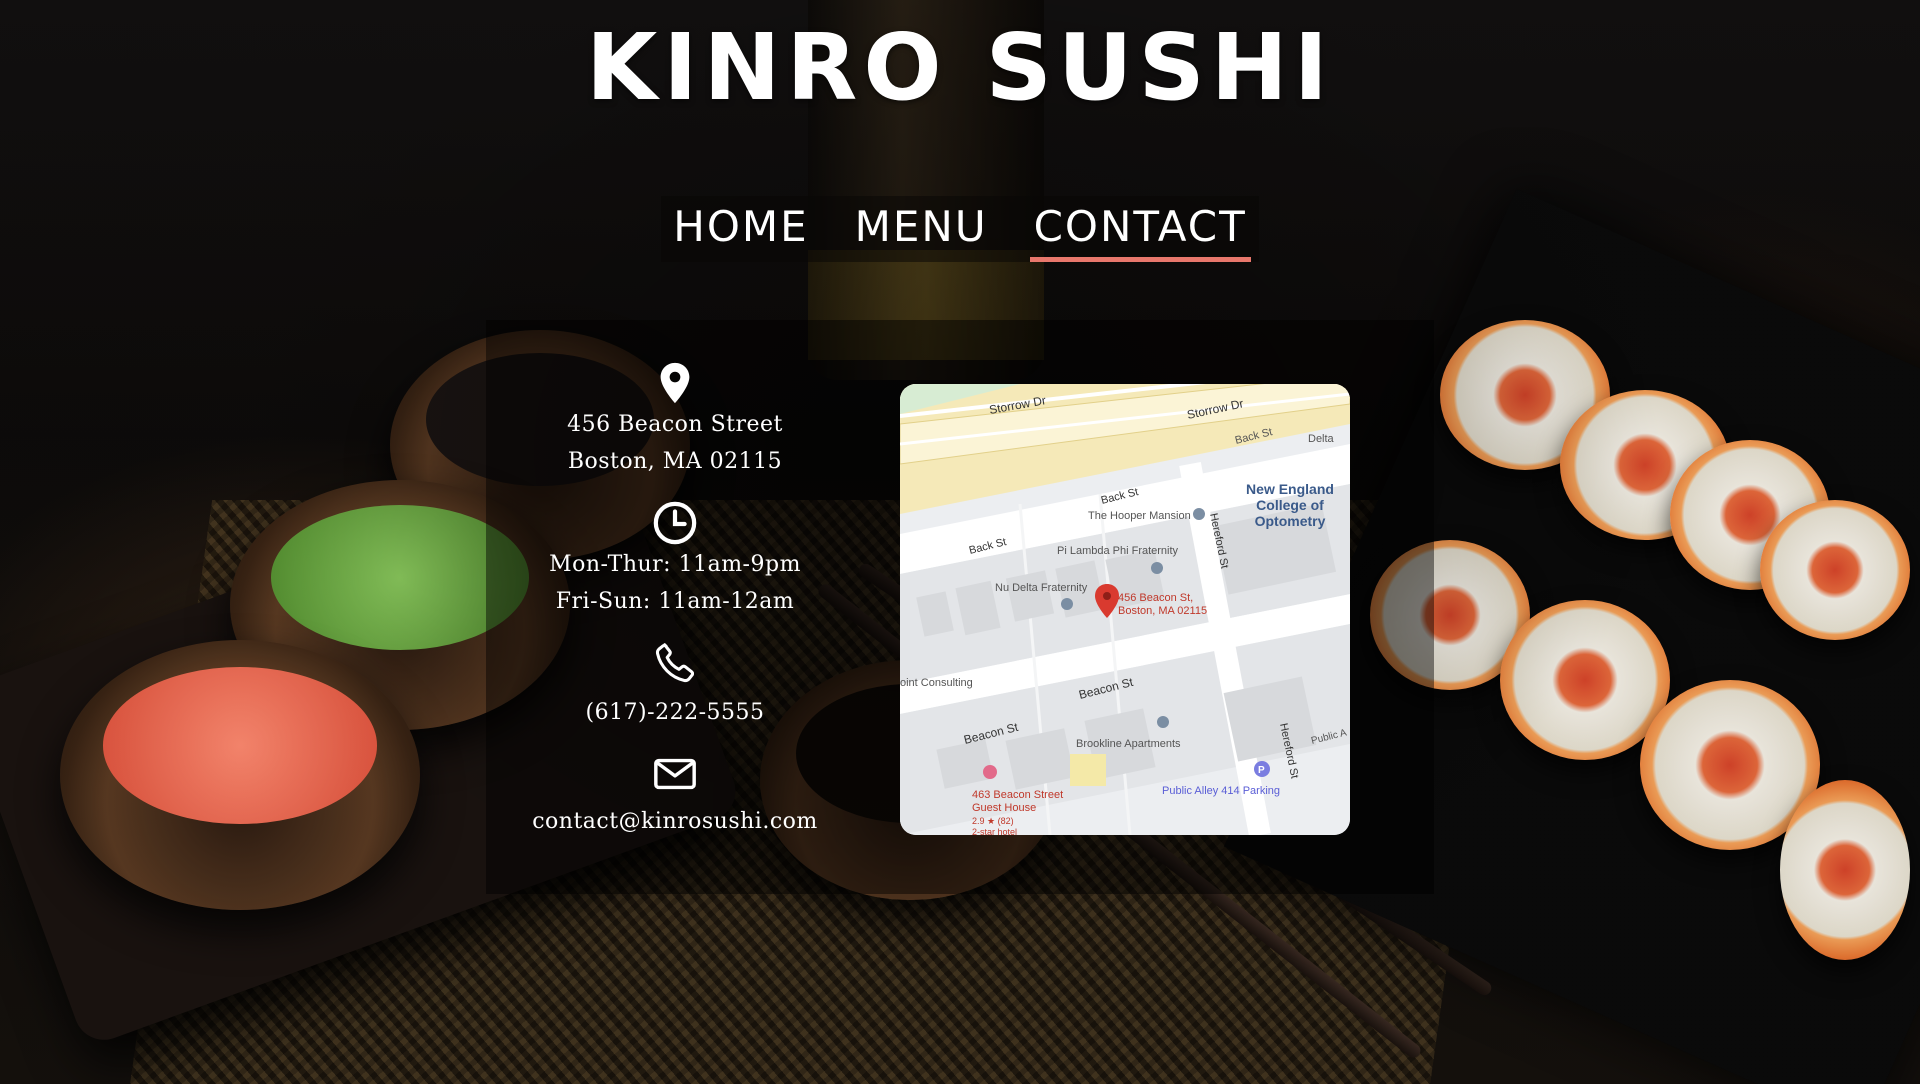 This screenshot has width=1920, height=1084. What do you see at coordinates (674, 712) in the screenshot?
I see `phone-number: (617)-222-5555` at bounding box center [674, 712].